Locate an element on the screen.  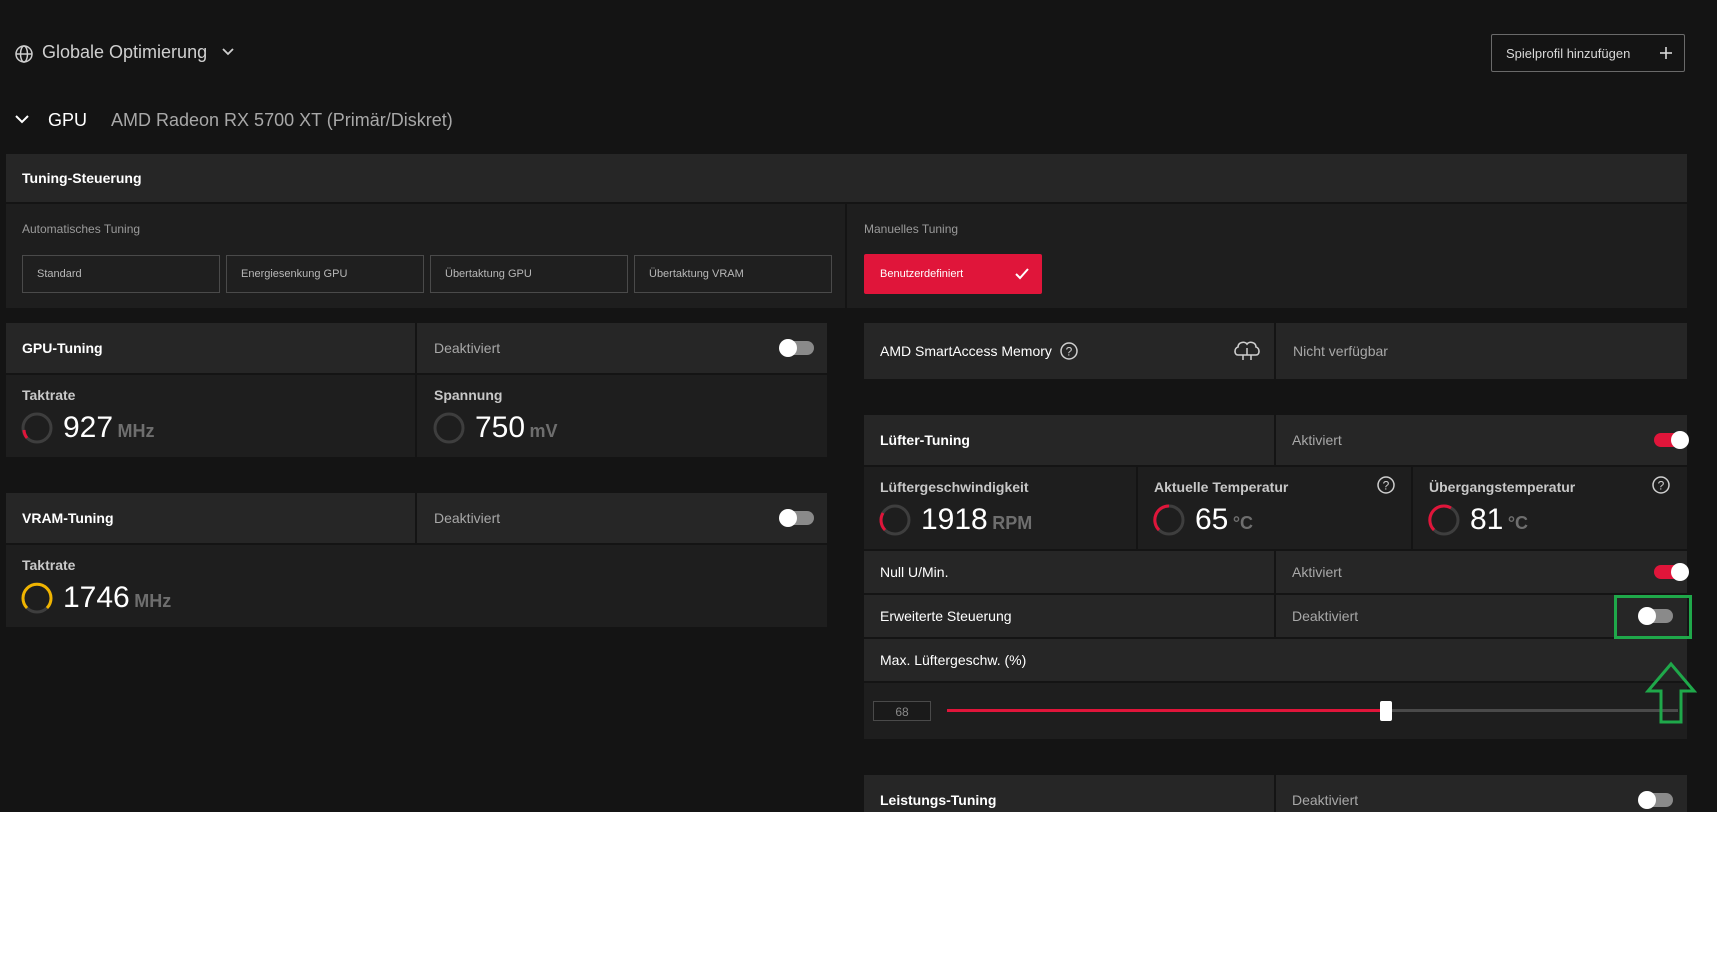
gpu-voltage-unit: mV is located at coordinates (543, 431).